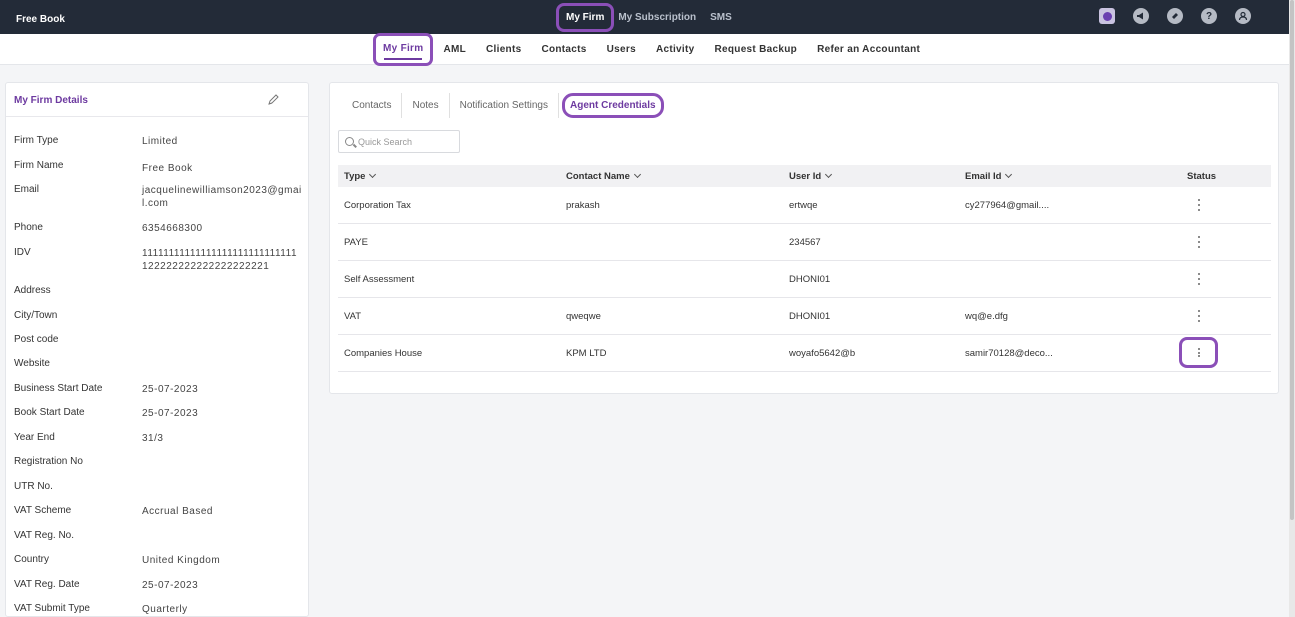 The width and height of the screenshot is (1295, 617). I want to click on subnav-aml: AML, so click(454, 49).